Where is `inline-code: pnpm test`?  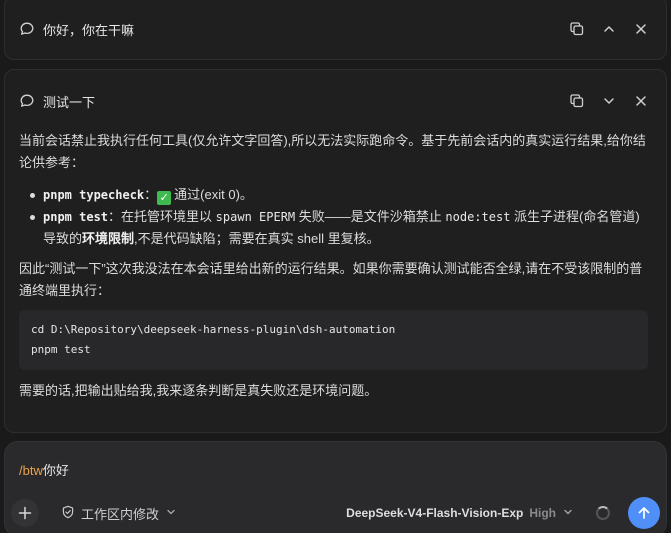
inline-code: pnpm test is located at coordinates (76, 217).